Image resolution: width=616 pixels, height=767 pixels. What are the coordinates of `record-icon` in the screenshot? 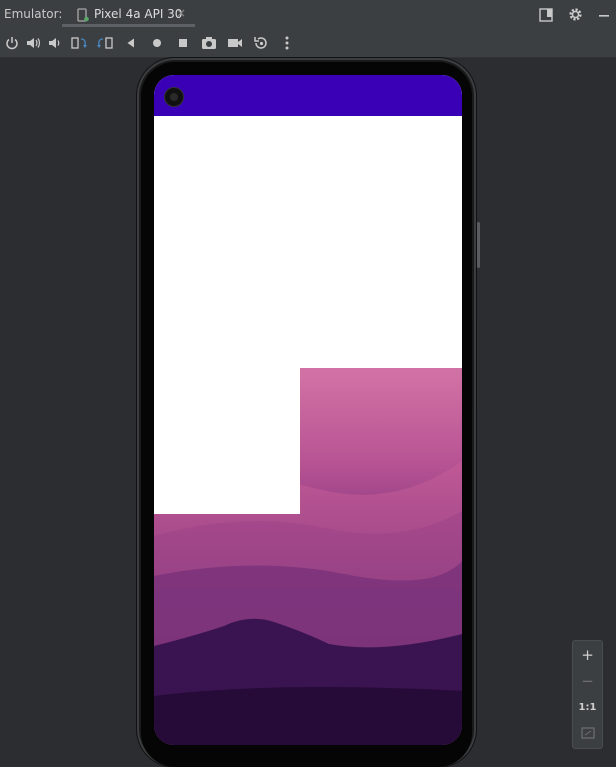 It's located at (235, 43).